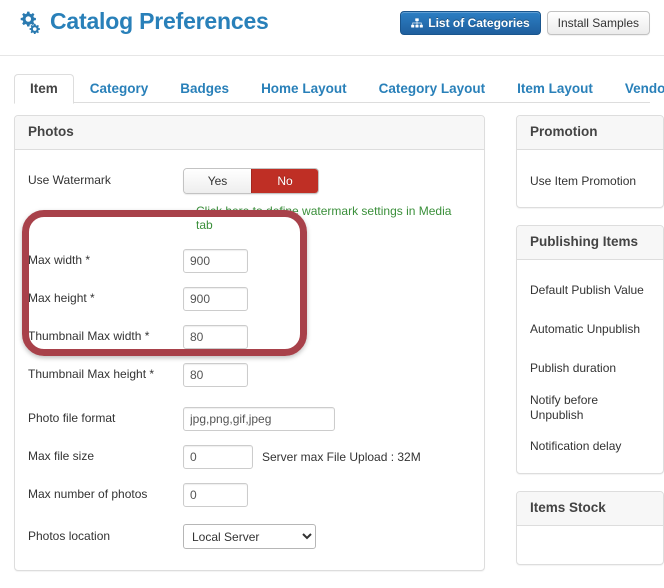 Image resolution: width=664 pixels, height=588 pixels. I want to click on page-title-group: Catalog Preferences, so click(143, 21).